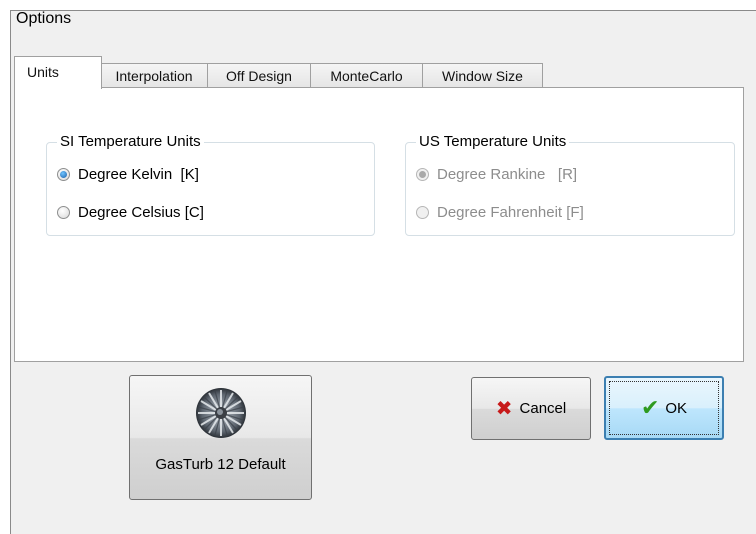 The width and height of the screenshot is (756, 534). I want to click on radio-degree-rankine: Degree Rankine [R], so click(496, 174).